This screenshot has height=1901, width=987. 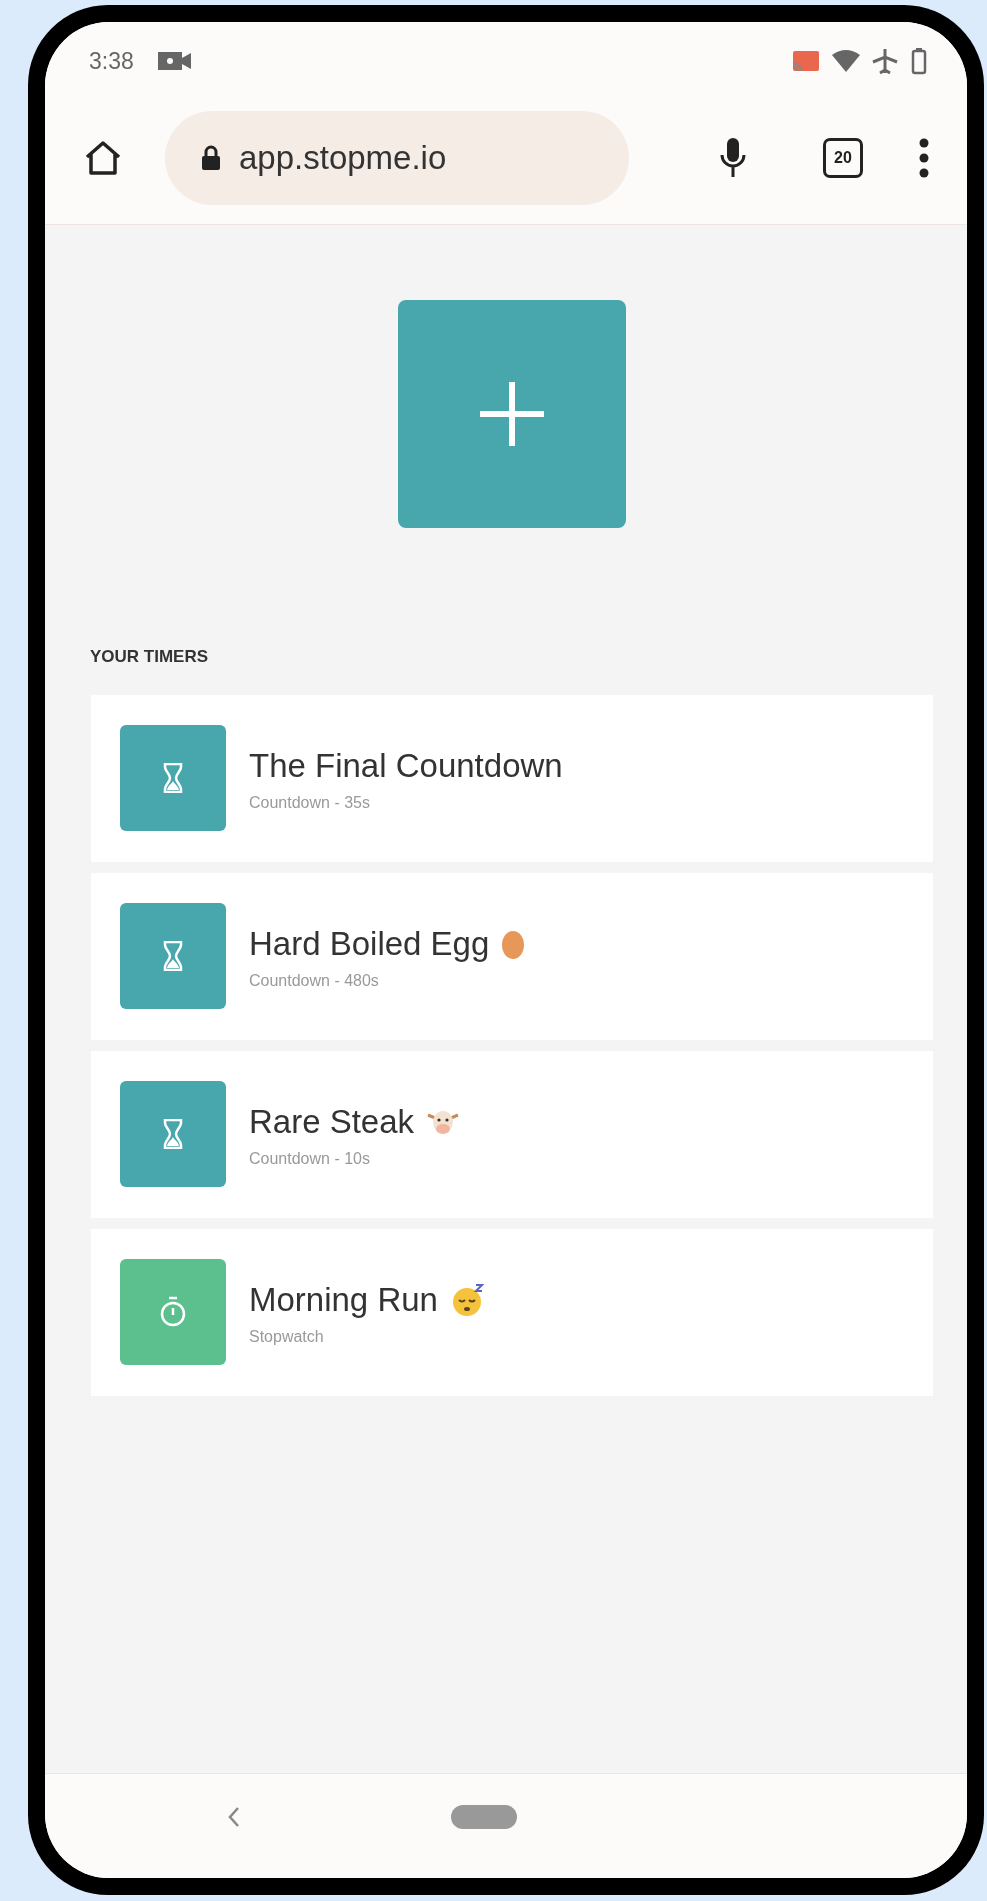 What do you see at coordinates (843, 158) in the screenshot?
I see `tab-count-button: 20` at bounding box center [843, 158].